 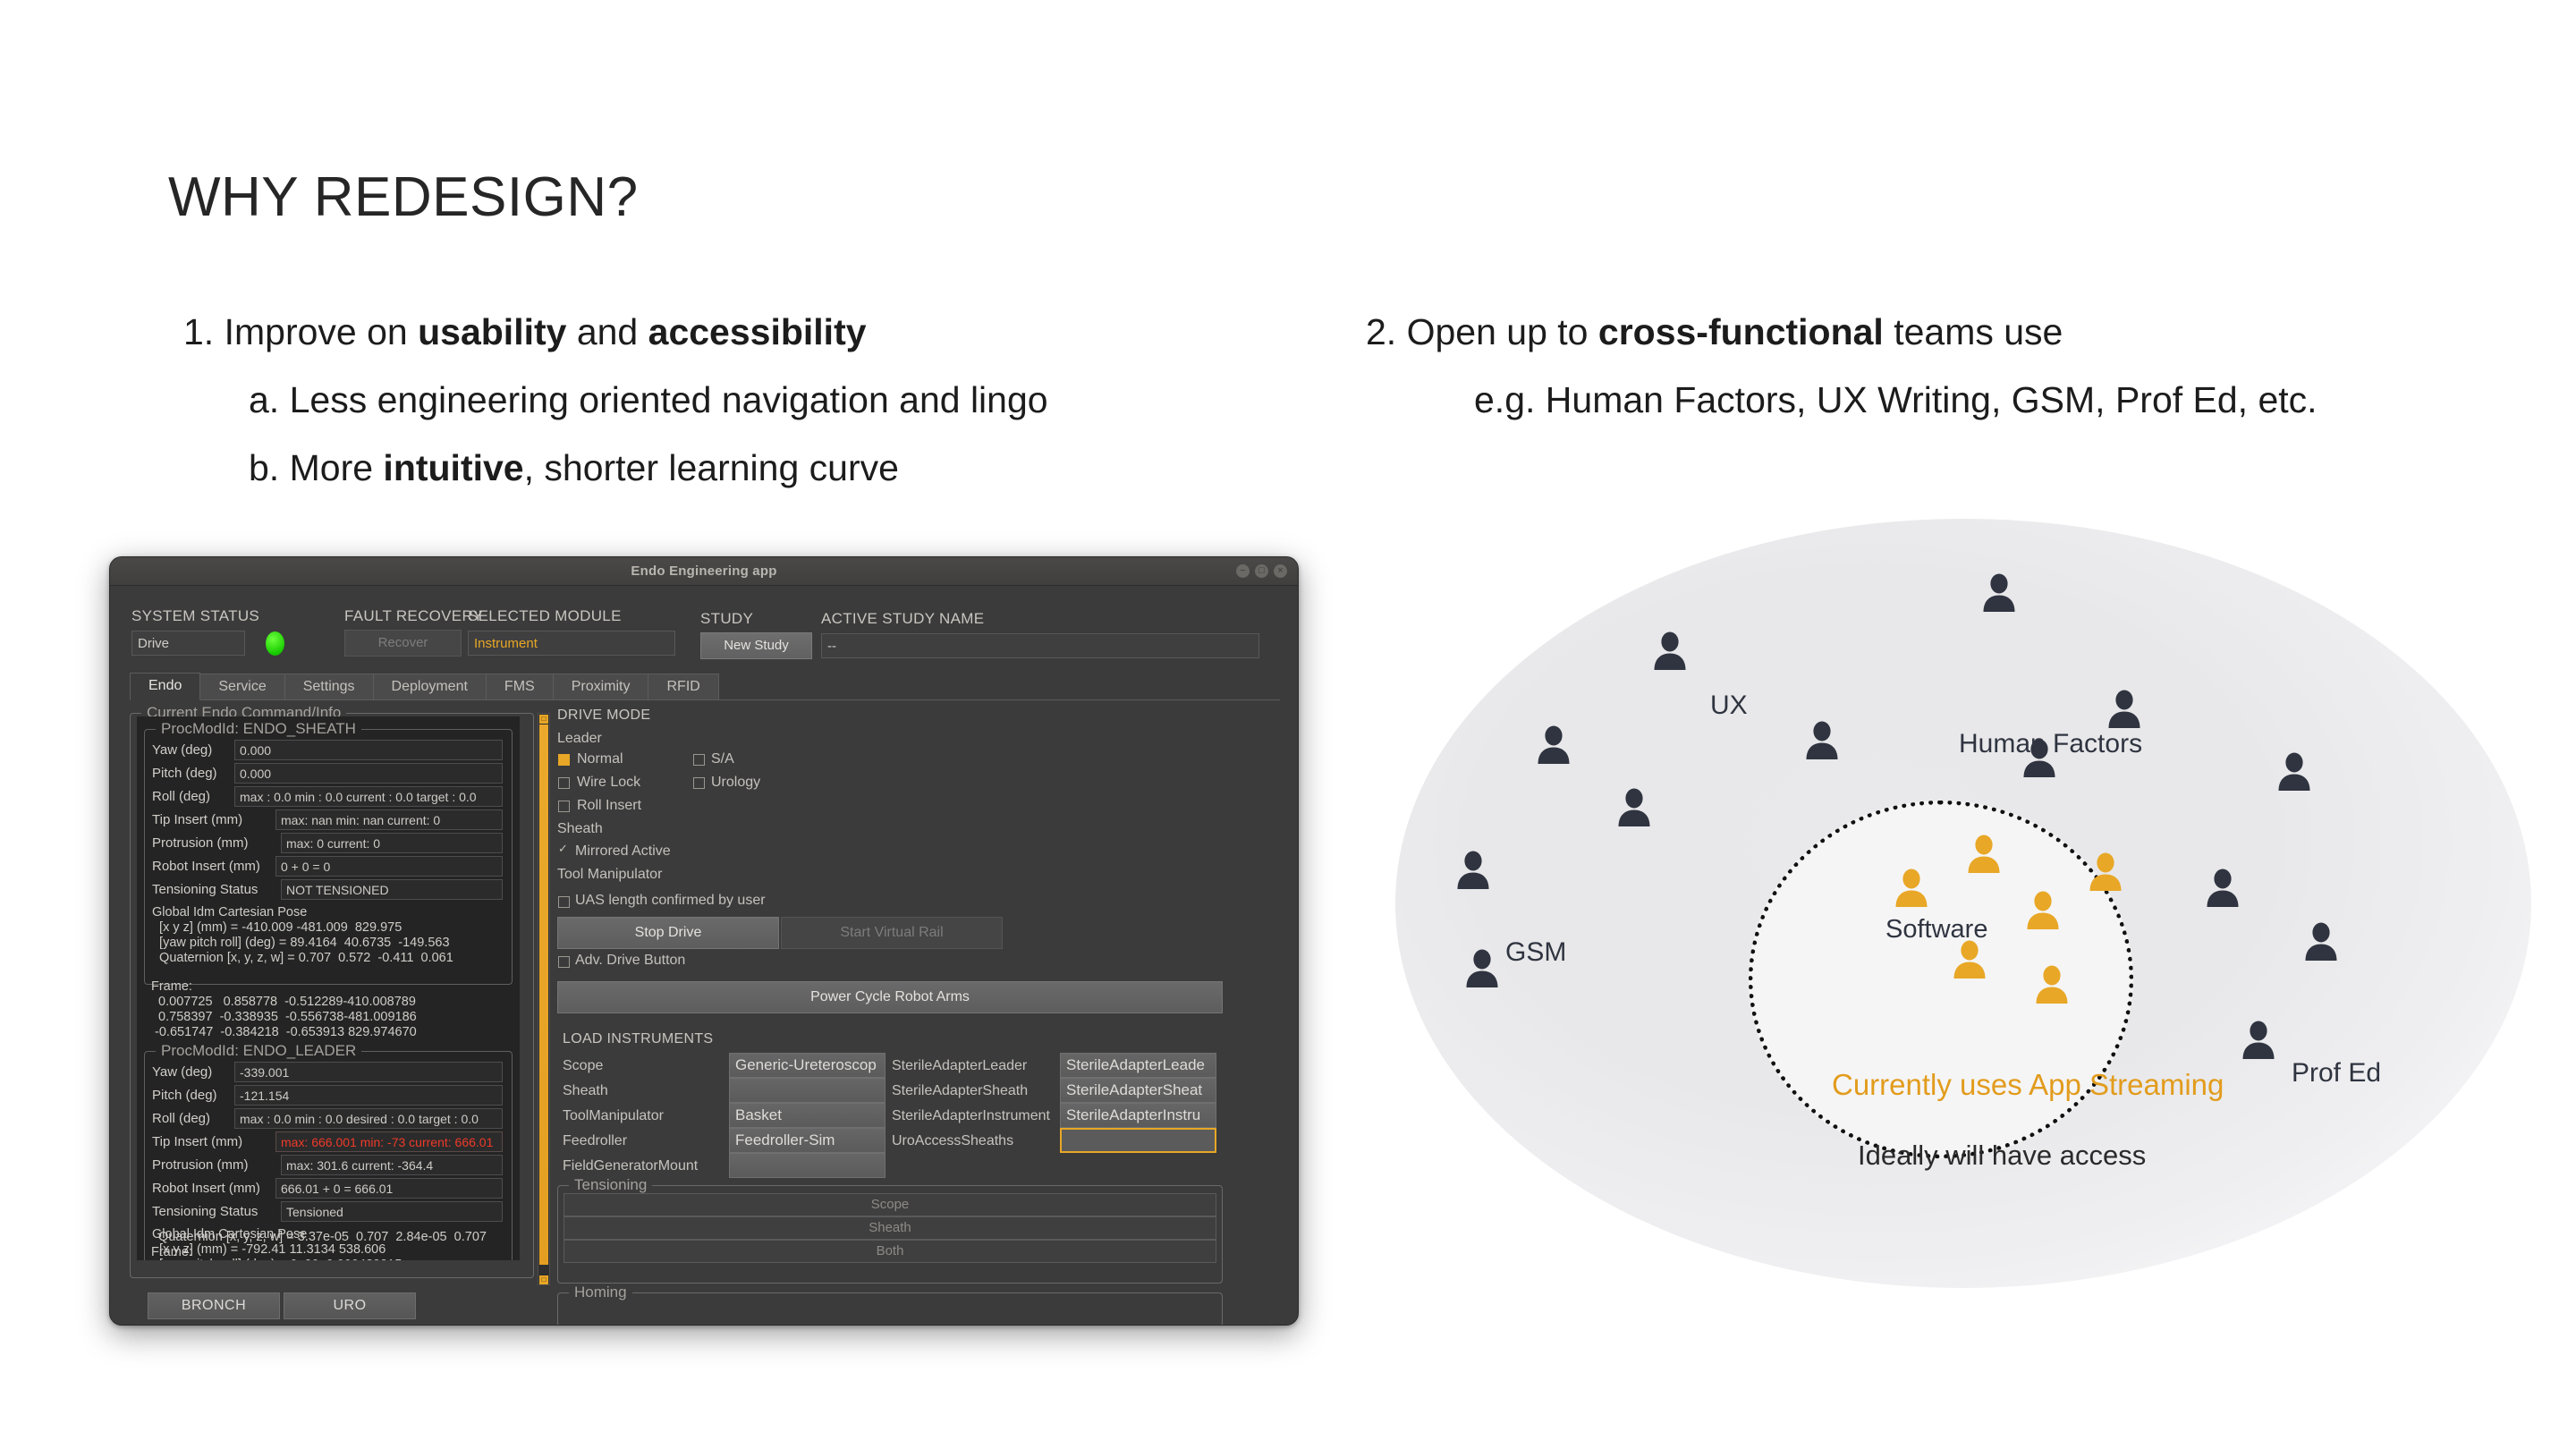 I want to click on sheath-pitch-value: 0.000, so click(x=368, y=773).